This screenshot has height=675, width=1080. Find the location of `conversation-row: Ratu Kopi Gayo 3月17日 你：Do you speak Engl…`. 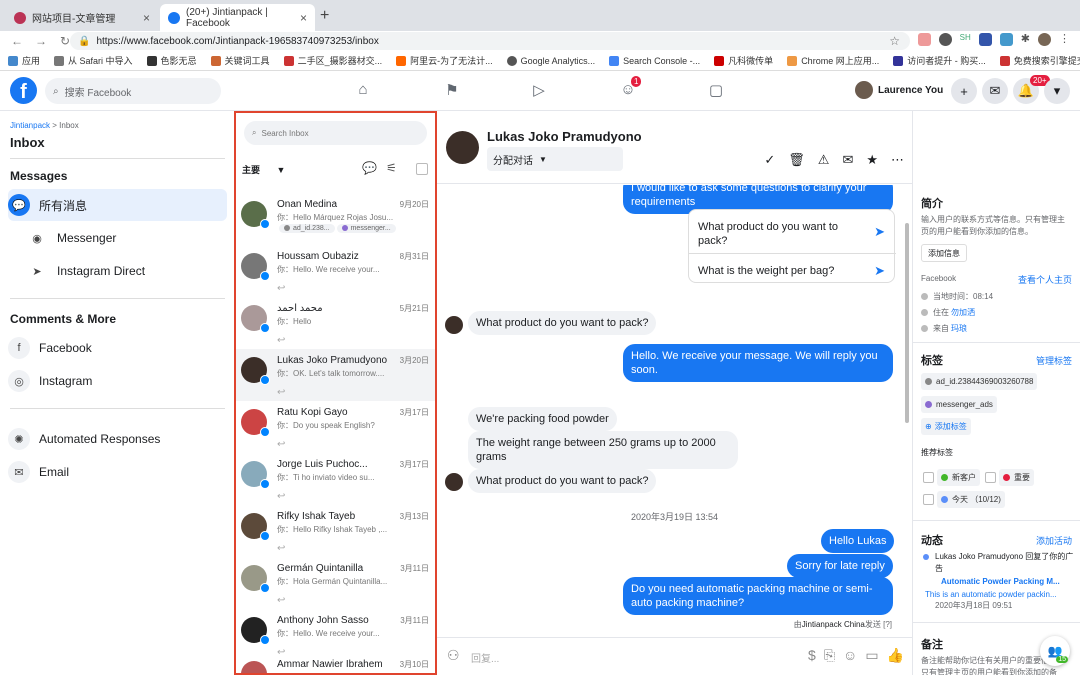

conversation-row: Ratu Kopi Gayo 3月17日 你：Do you speak Engl… is located at coordinates (335, 427).